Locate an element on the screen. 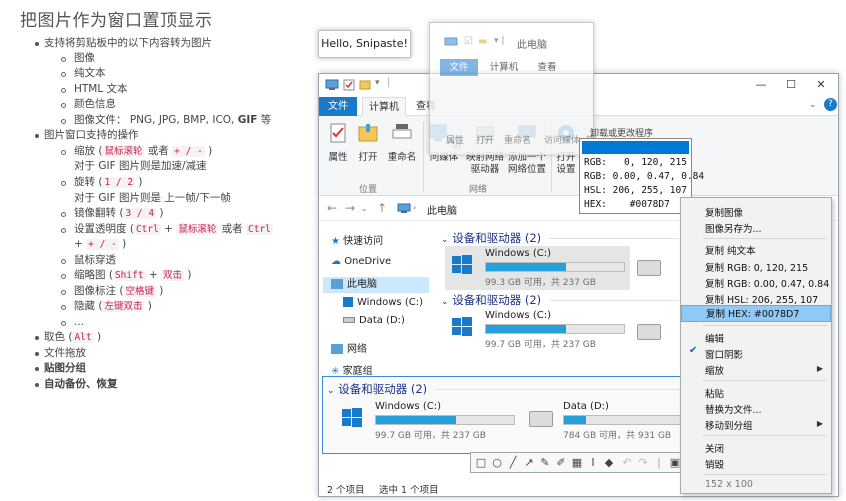 The width and height of the screenshot is (846, 501). forward-arrow-icon: → is located at coordinates (350, 208).